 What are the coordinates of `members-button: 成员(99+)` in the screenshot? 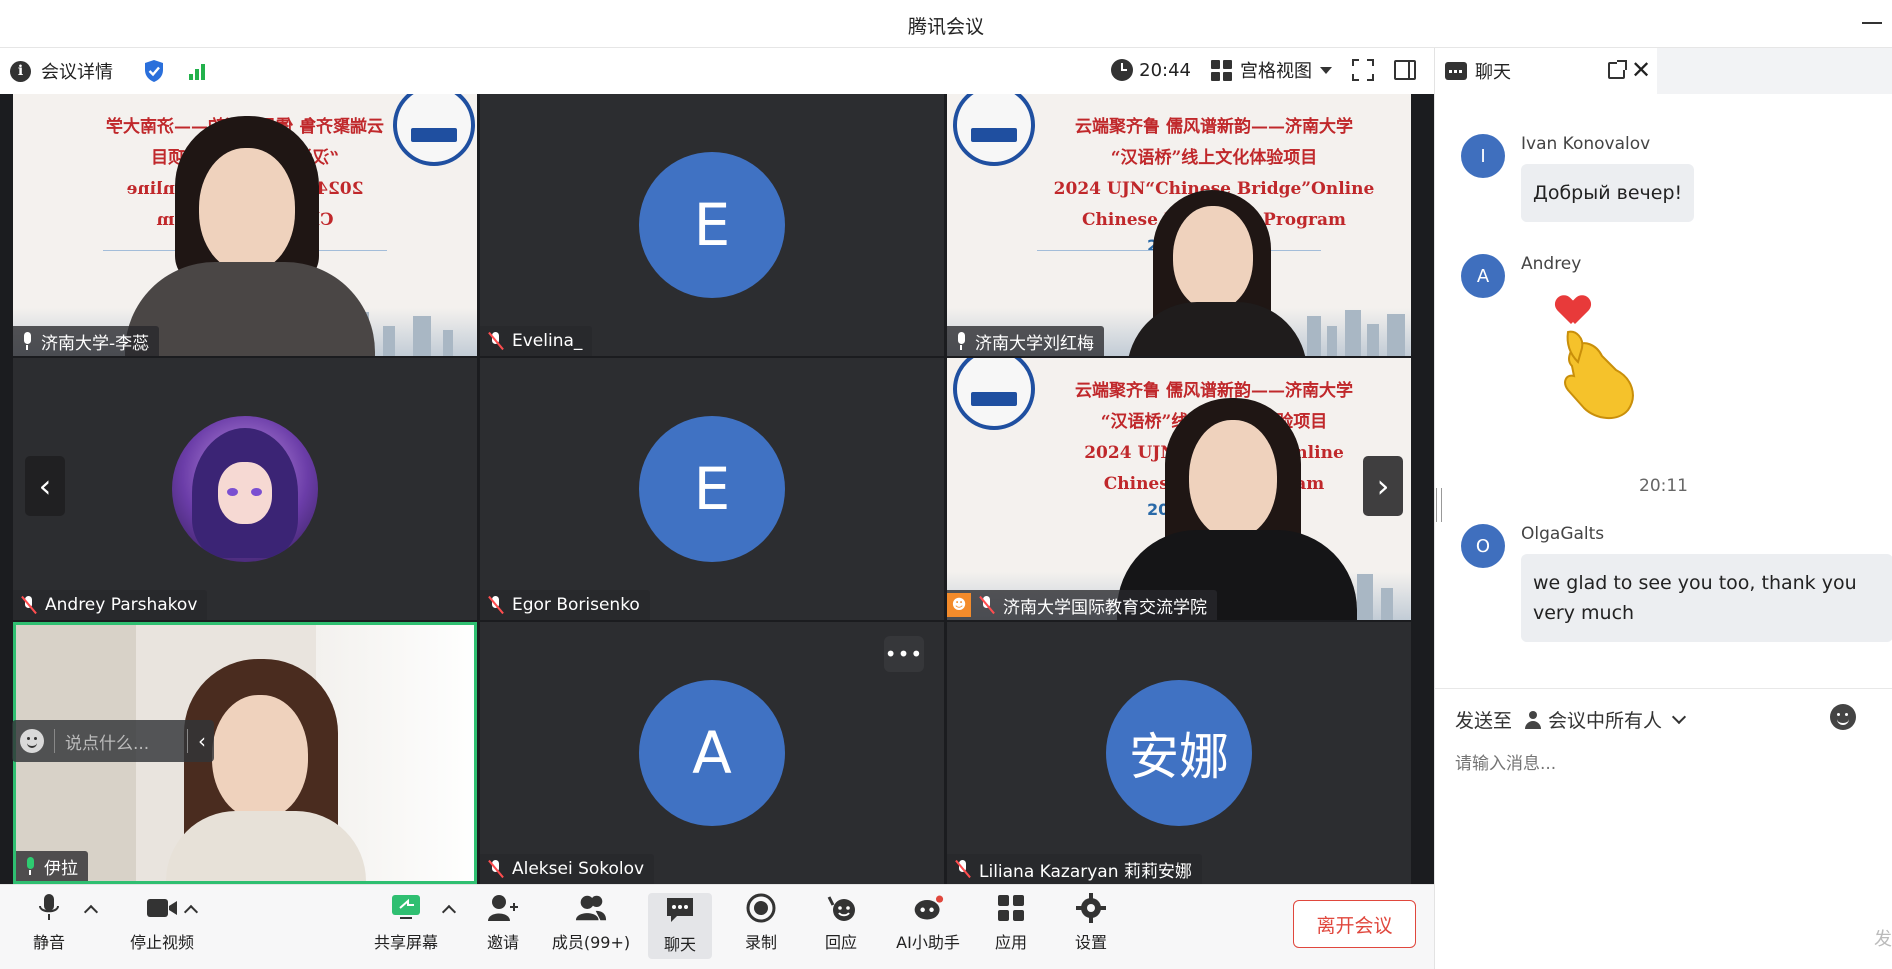 It's located at (591, 923).